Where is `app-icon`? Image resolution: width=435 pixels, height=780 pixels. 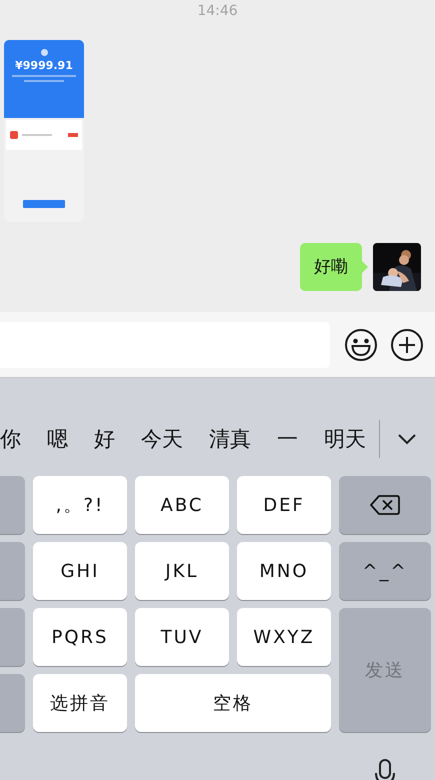
app-icon is located at coordinates (14, 135).